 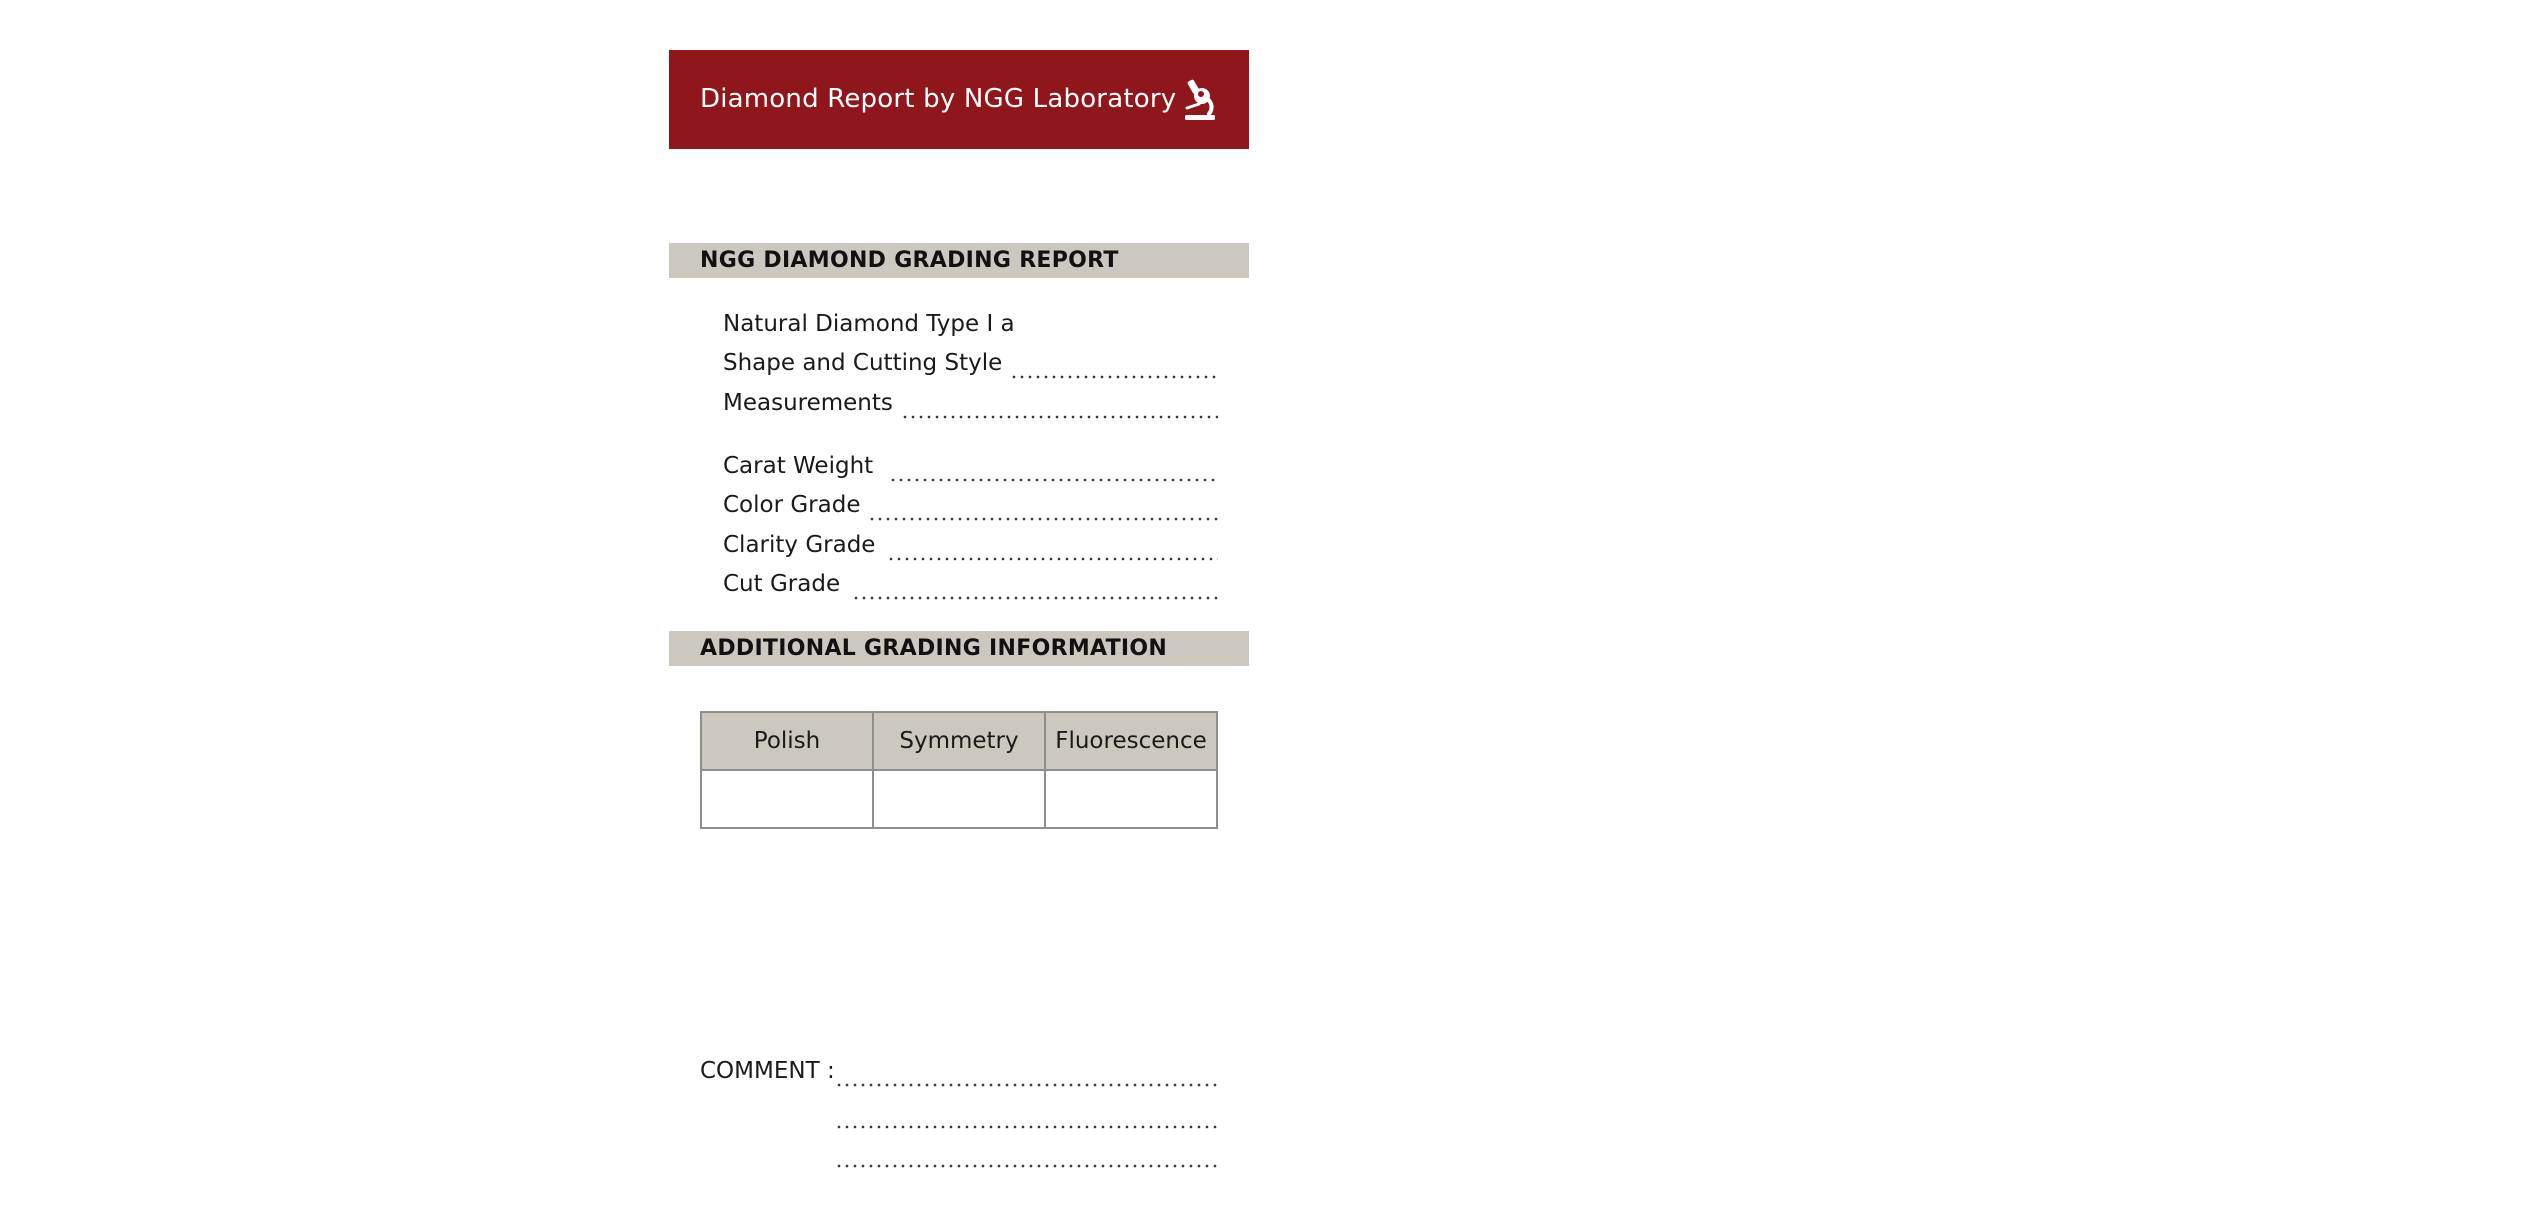 I want to click on diamond-type-label: Natural Diamond Type I a, so click(x=869, y=324).